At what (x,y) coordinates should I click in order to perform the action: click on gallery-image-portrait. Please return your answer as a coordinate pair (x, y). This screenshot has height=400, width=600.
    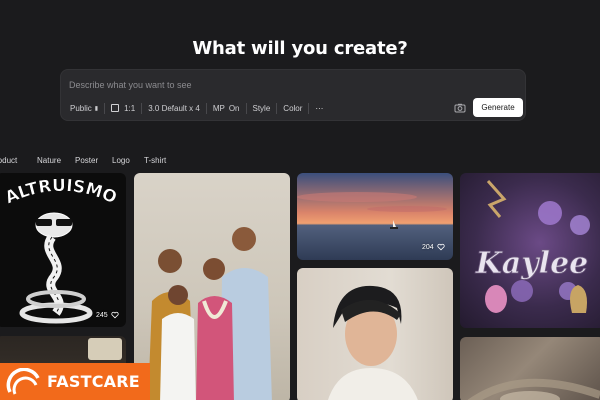
    Looking at the image, I should click on (375, 334).